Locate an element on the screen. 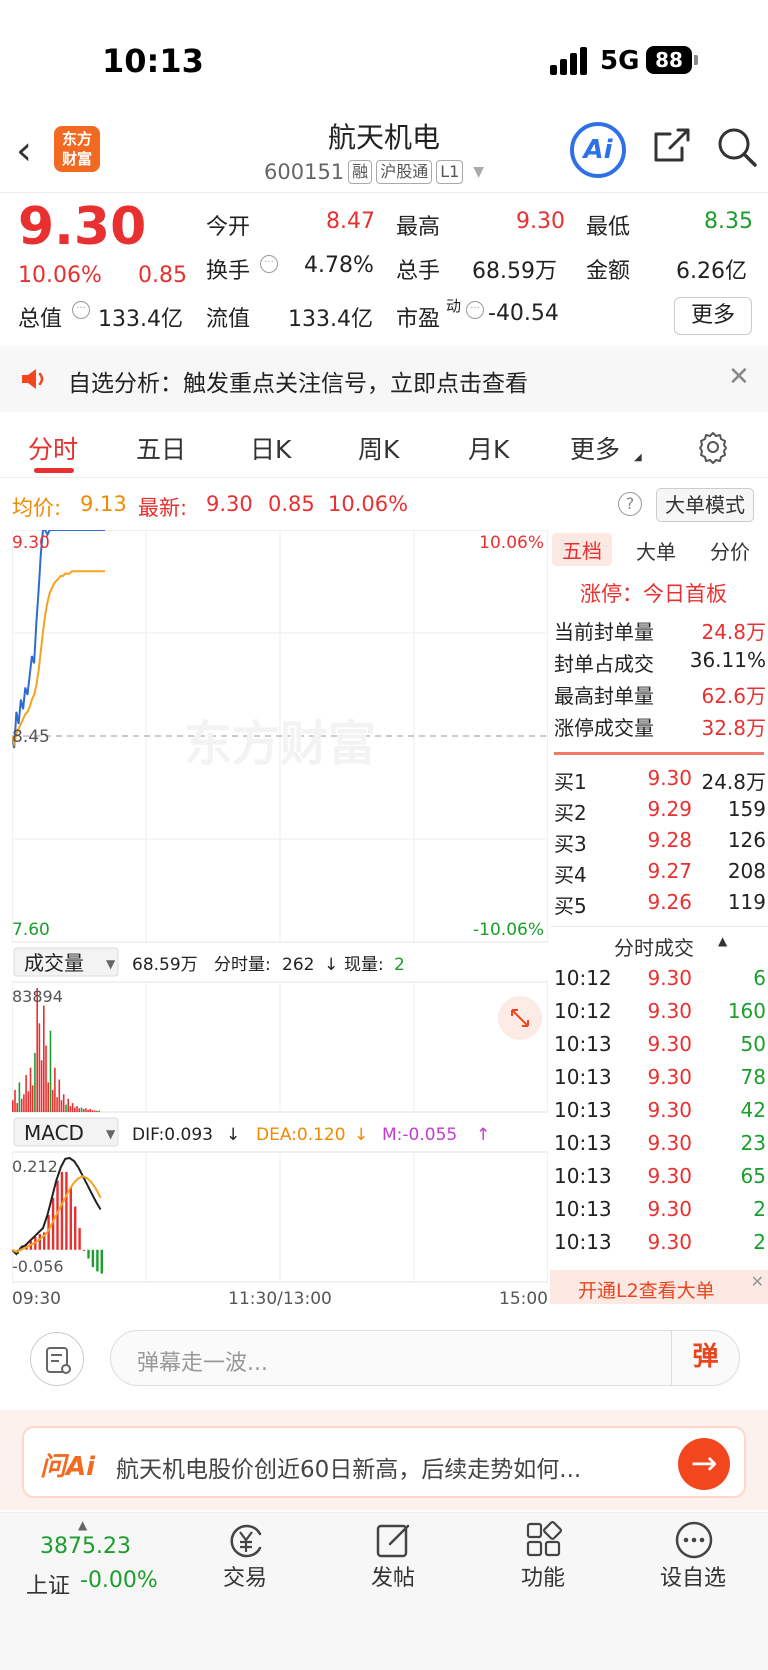 This screenshot has width=768, height=1670. tab-intraday: 分时 is located at coordinates (53, 448).